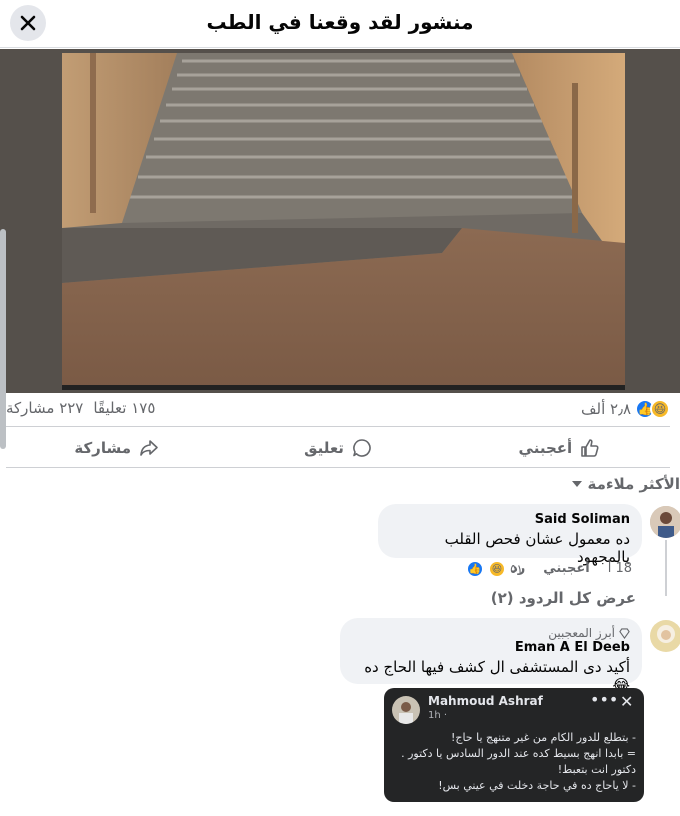 This screenshot has height=816, width=680. I want to click on share-icon, so click(149, 448).